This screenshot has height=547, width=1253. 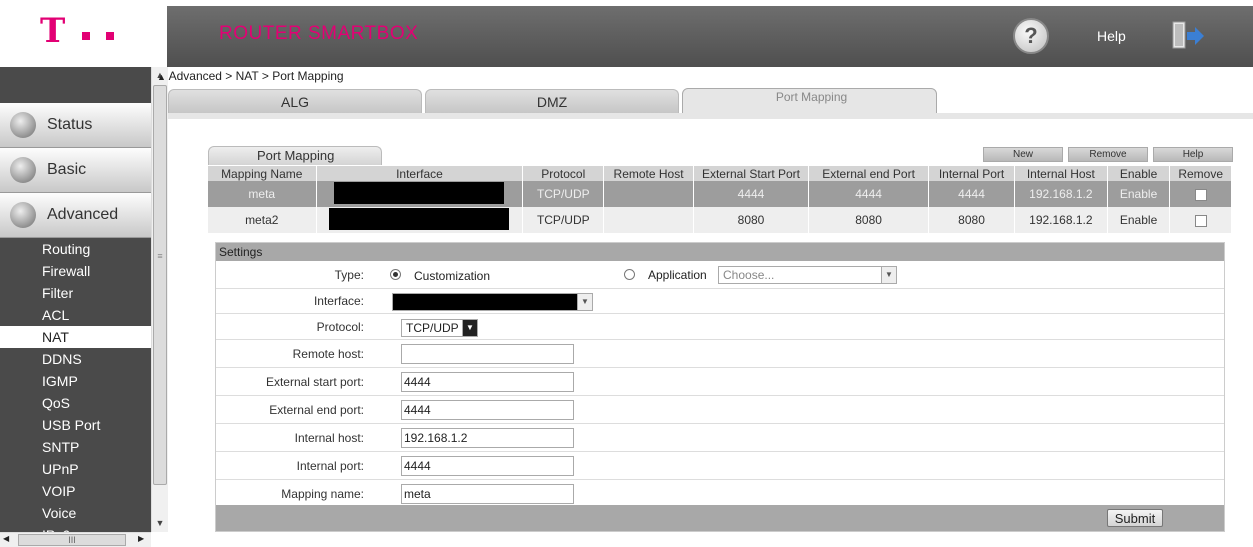 I want to click on sidebar-item-firewall: Firewall, so click(x=75, y=271).